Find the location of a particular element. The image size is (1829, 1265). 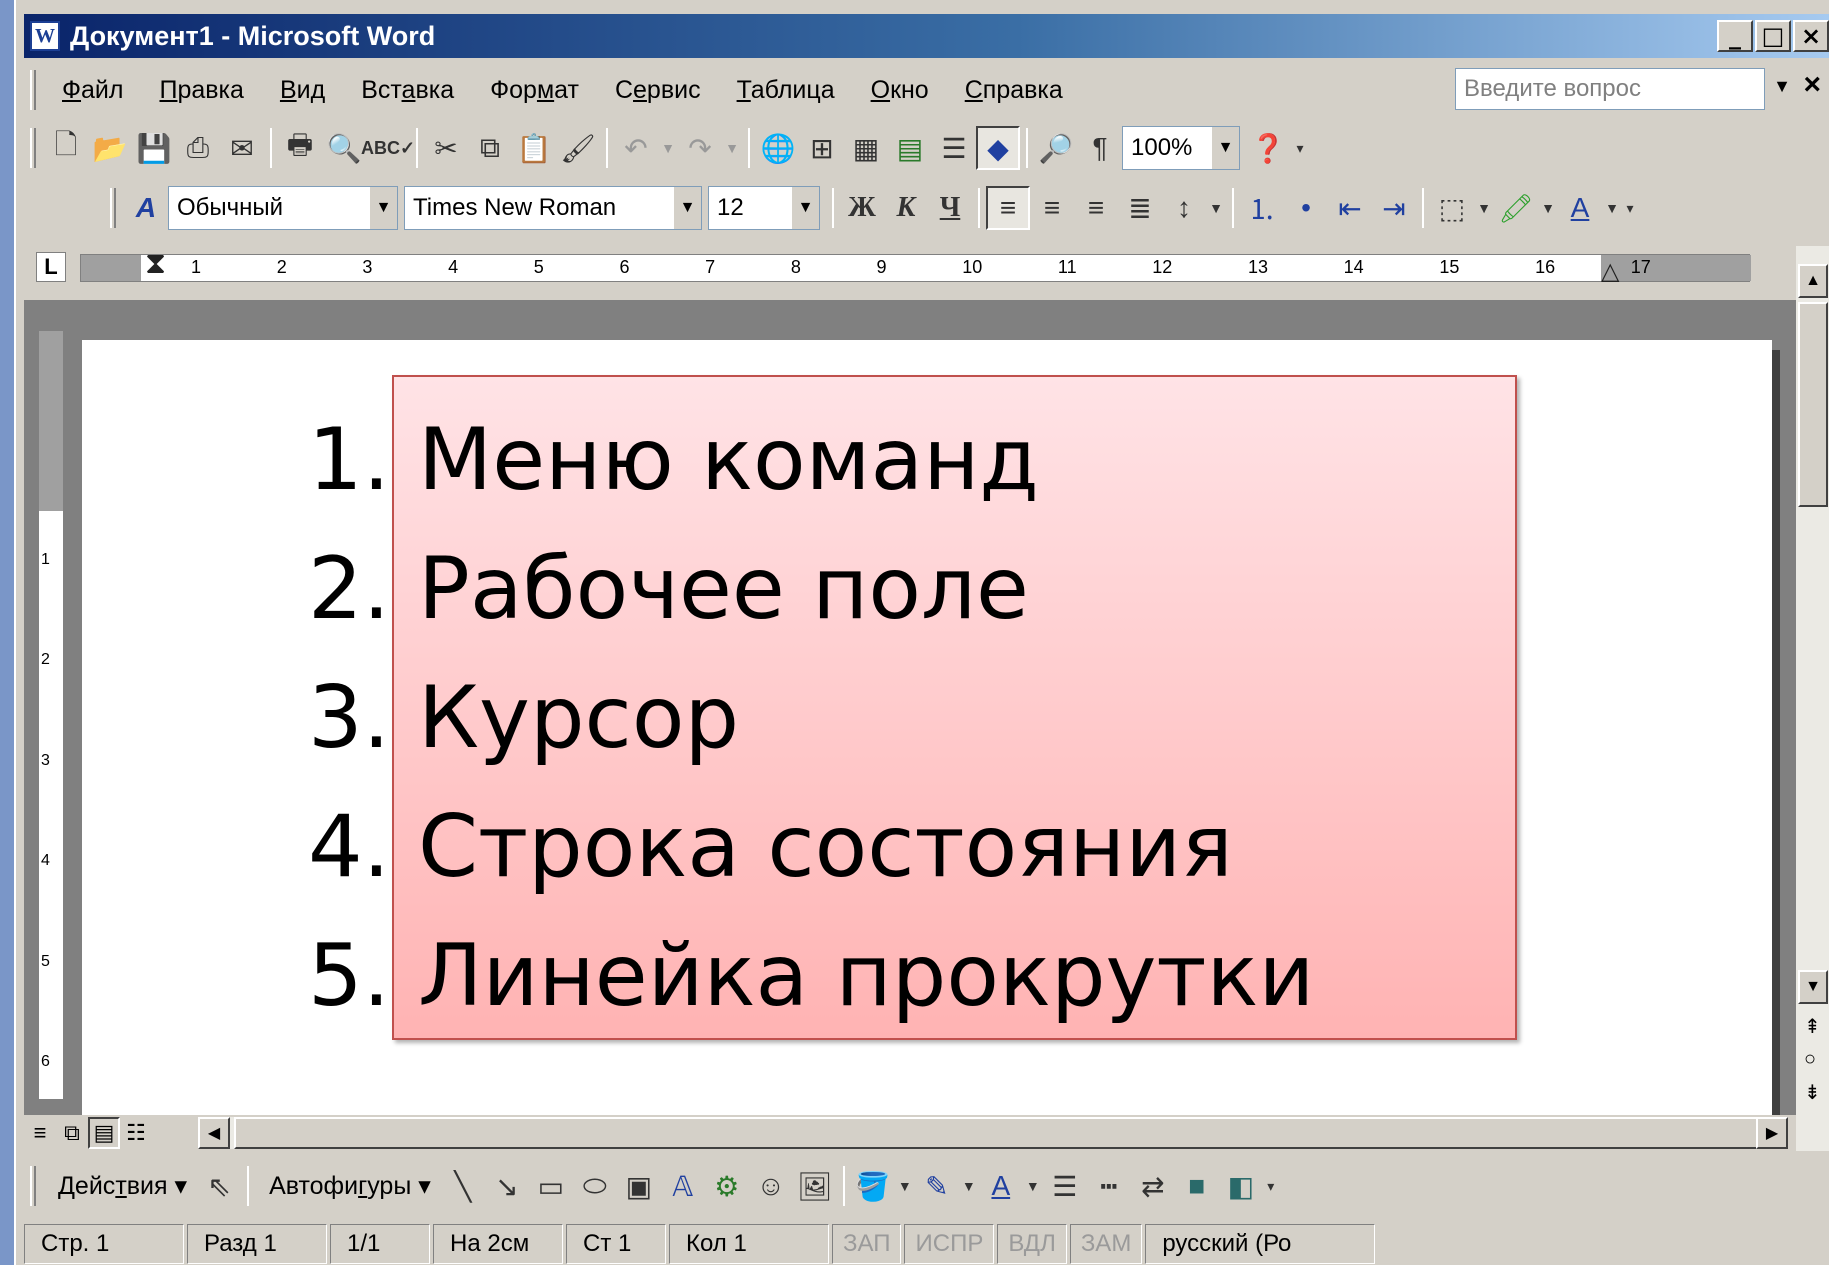

cut-icon: ✂ is located at coordinates (446, 148).